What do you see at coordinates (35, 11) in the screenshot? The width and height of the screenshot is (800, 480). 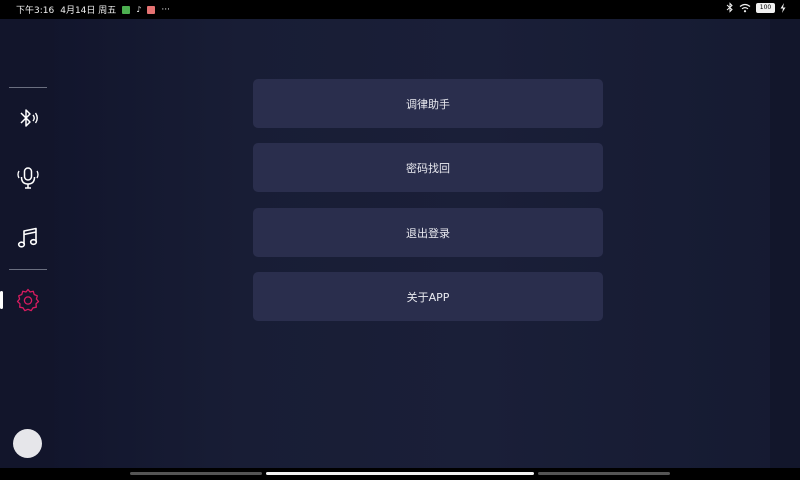 I see `status-time: 下午3:16` at bounding box center [35, 11].